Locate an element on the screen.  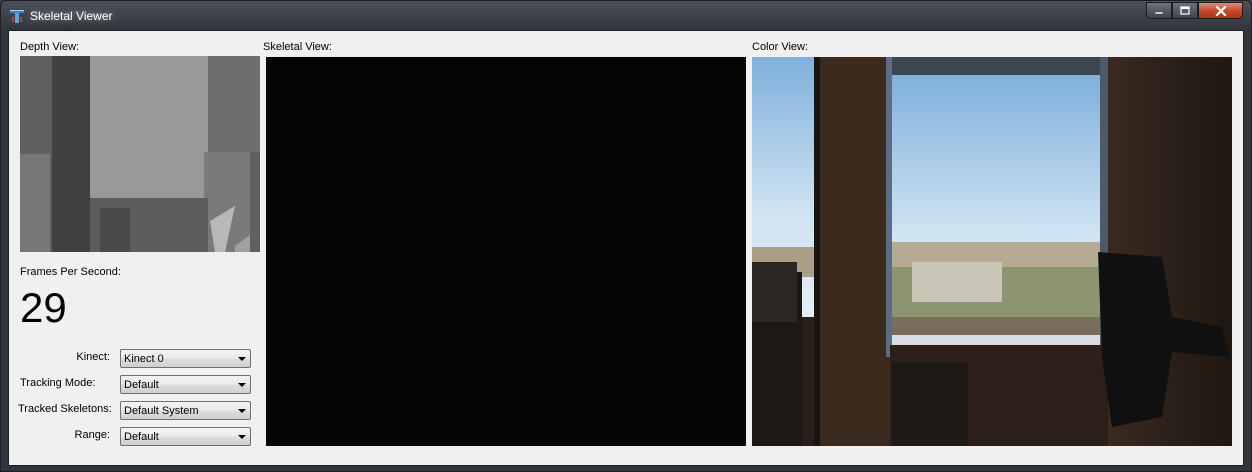
depth-view is located at coordinates (140, 154).